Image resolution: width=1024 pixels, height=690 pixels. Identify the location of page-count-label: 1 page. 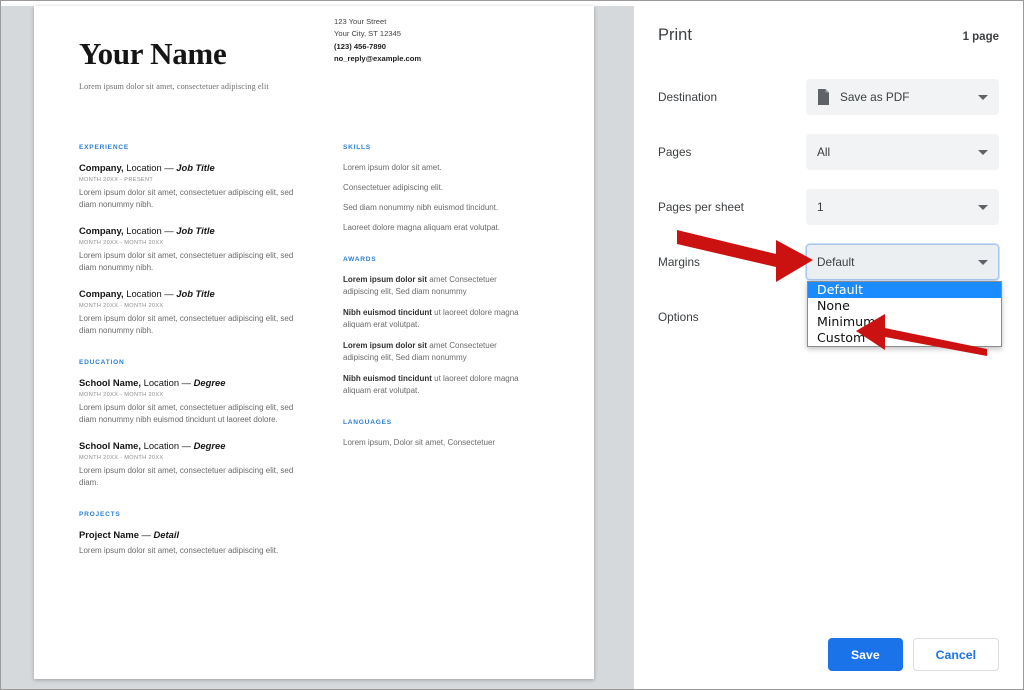
(980, 37).